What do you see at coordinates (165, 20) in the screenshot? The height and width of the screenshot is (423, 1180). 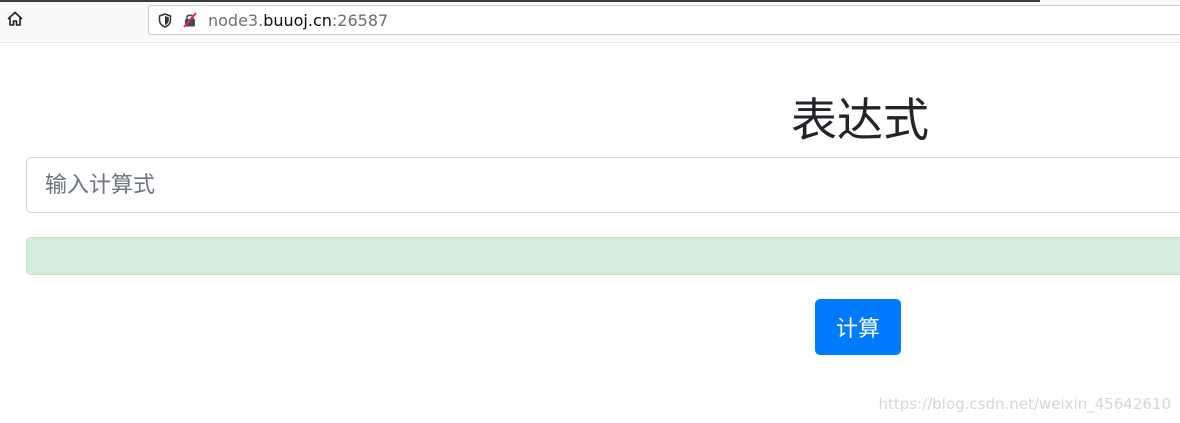 I see `shield-icon` at bounding box center [165, 20].